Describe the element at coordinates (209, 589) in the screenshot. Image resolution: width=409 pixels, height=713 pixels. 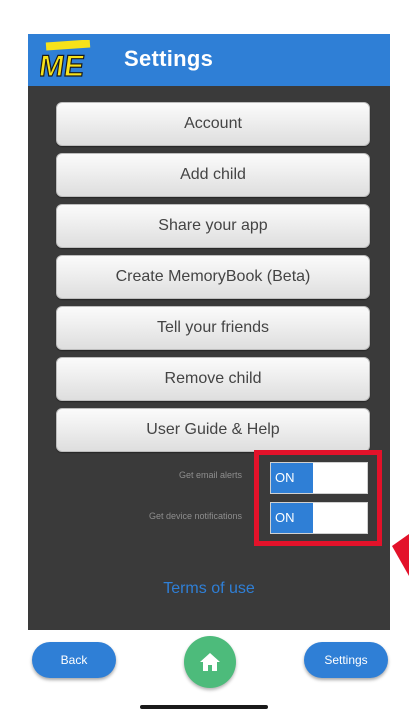
I see `terms-of-use-link: Terms of use` at that location.